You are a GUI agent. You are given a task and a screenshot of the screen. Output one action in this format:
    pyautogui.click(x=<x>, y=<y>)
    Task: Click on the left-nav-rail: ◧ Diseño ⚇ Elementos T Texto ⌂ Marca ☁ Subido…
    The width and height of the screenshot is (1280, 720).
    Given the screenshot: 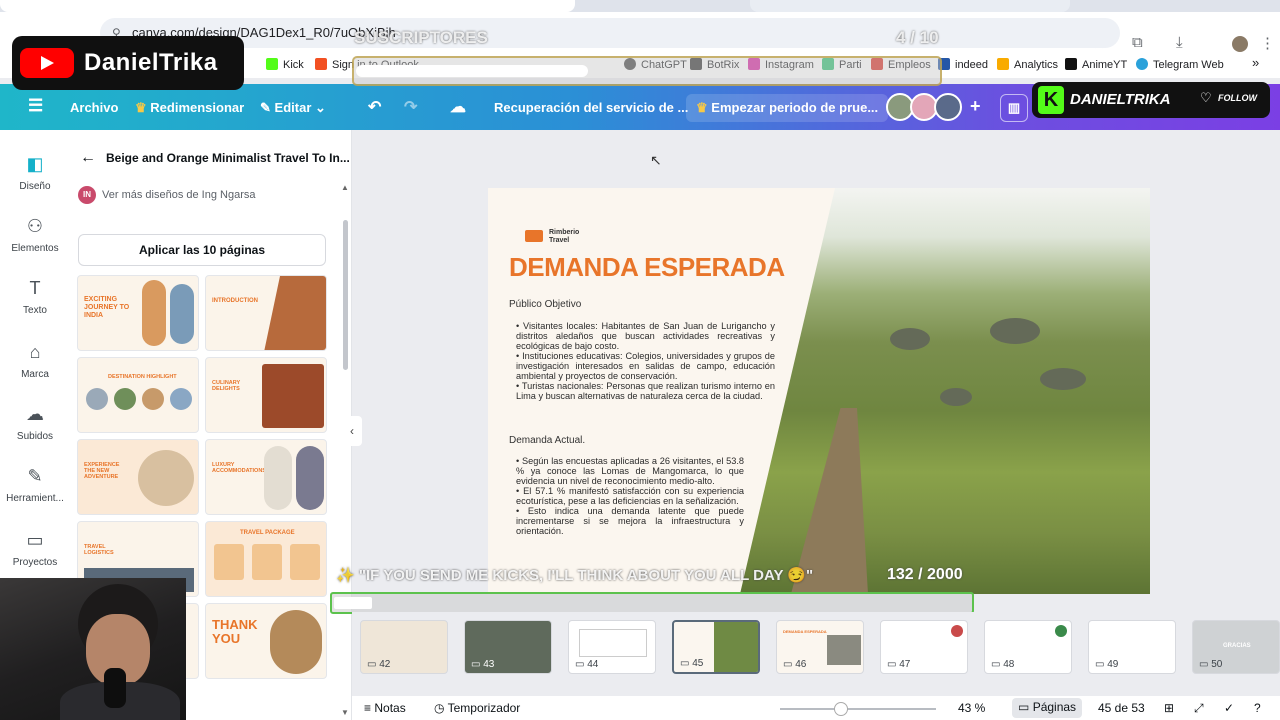 What is the action you would take?
    pyautogui.click(x=35, y=355)
    